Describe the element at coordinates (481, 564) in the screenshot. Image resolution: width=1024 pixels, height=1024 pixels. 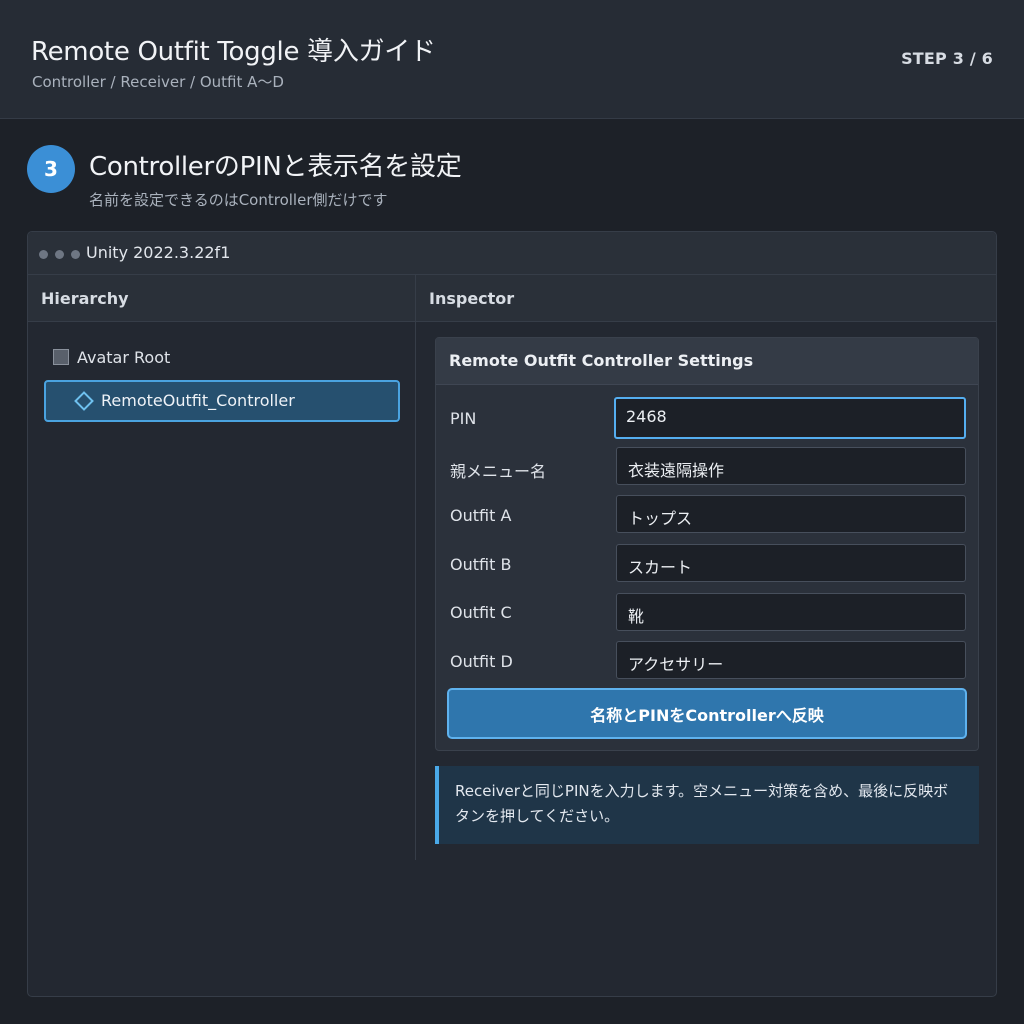
I see `outfit-b-label: Outfit B` at that location.